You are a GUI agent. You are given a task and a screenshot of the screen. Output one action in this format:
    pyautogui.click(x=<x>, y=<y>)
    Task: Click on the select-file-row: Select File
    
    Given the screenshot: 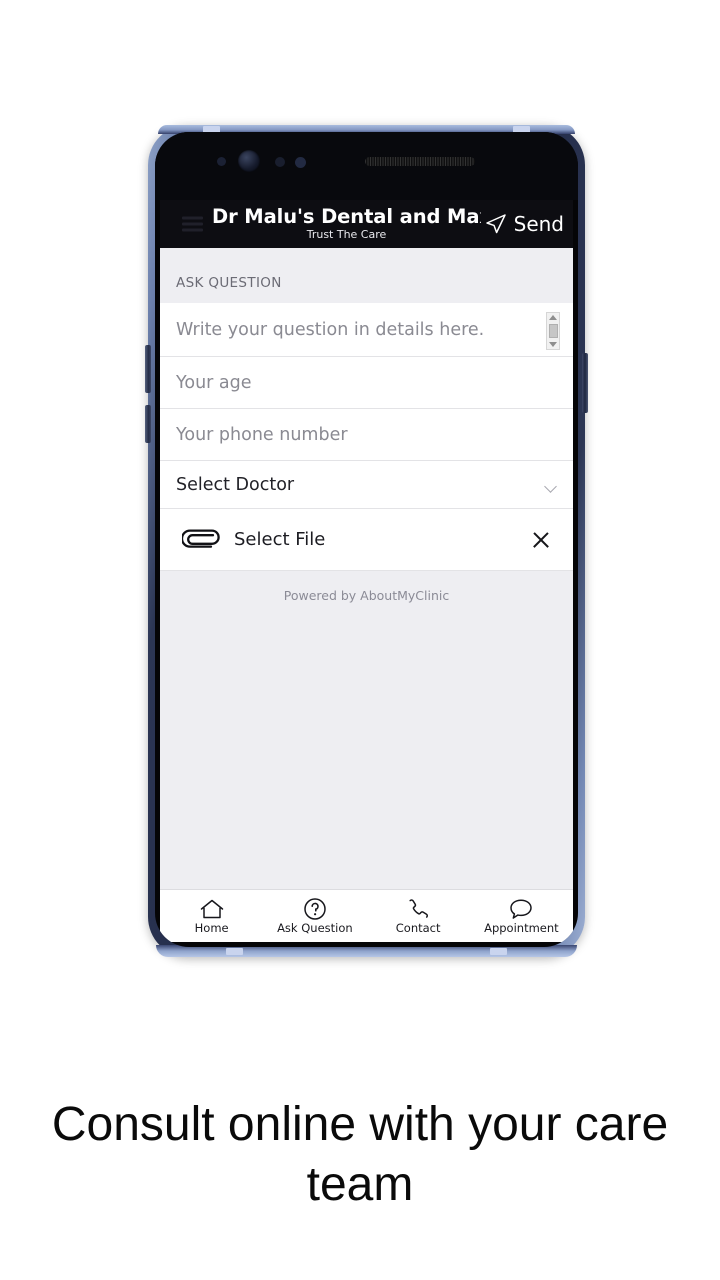 What is the action you would take?
    pyautogui.click(x=366, y=540)
    